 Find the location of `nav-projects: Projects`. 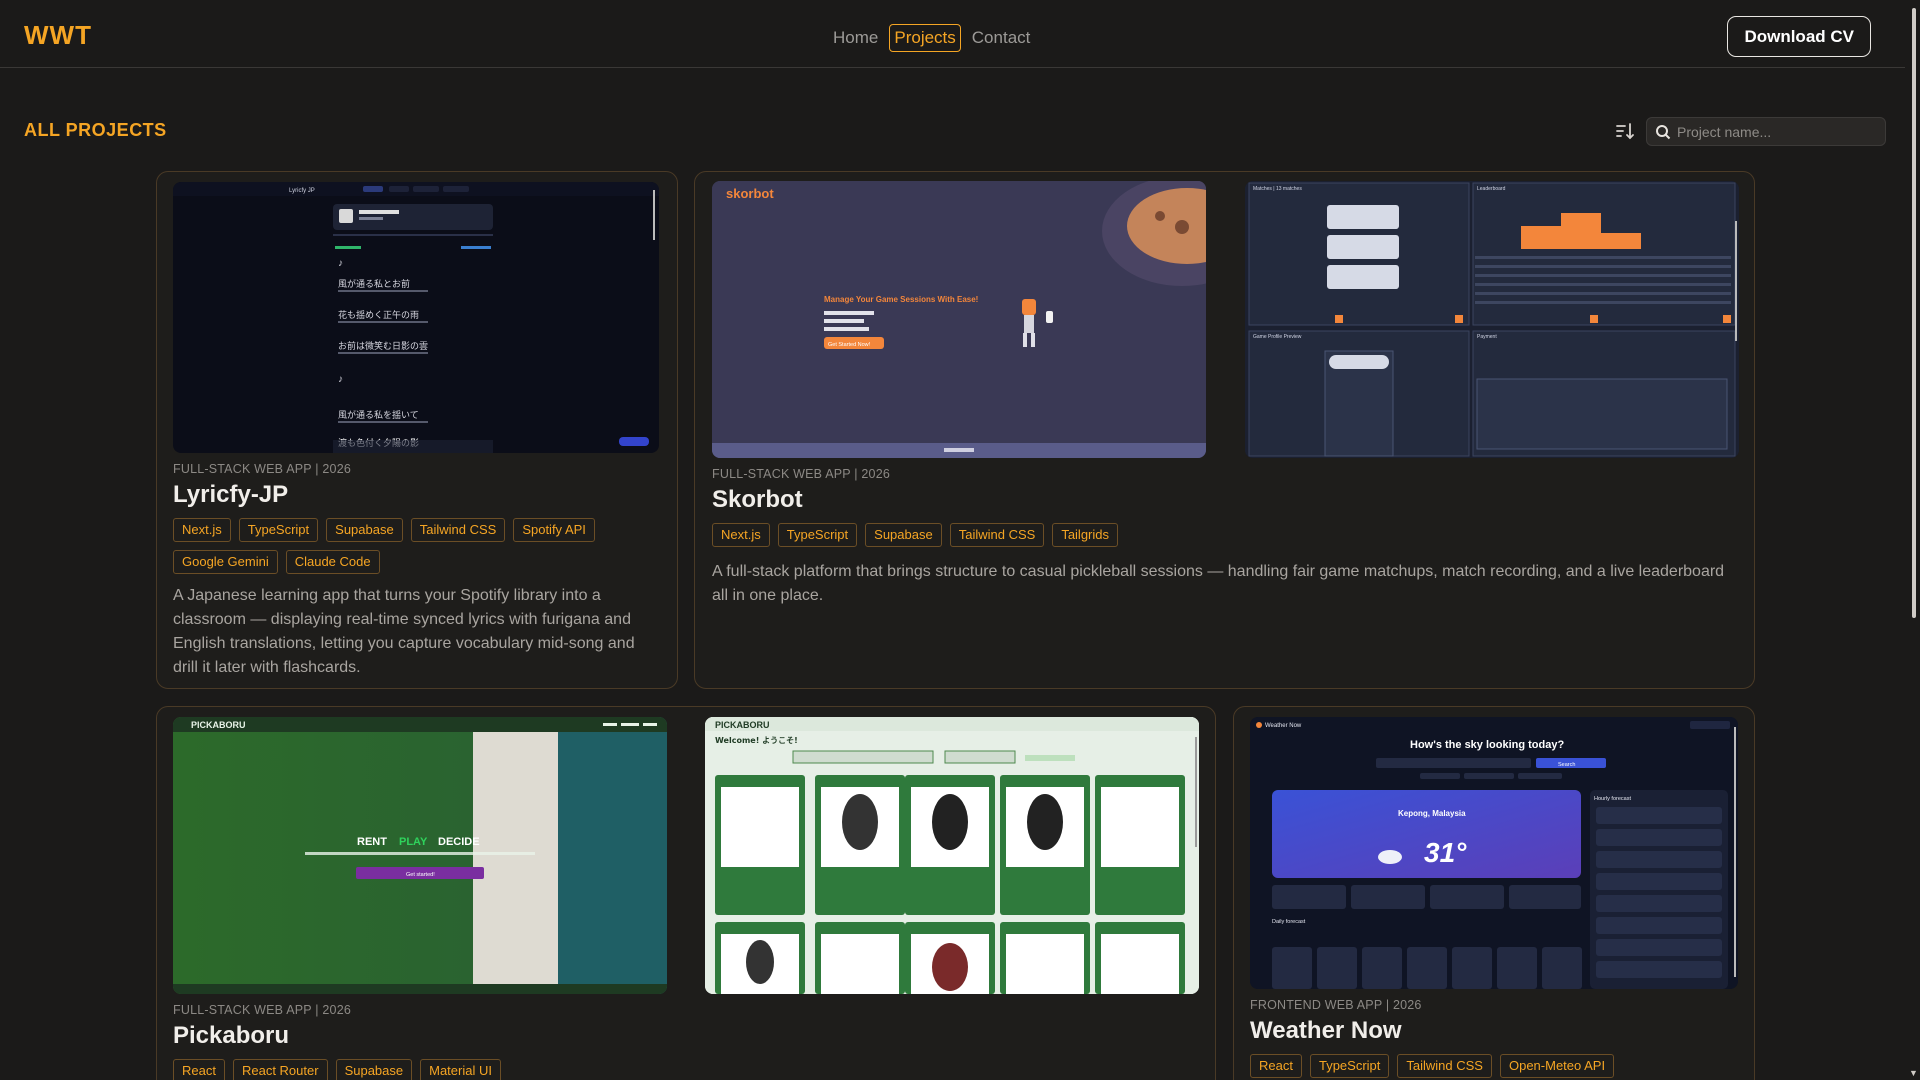

nav-projects: Projects is located at coordinates (925, 38).